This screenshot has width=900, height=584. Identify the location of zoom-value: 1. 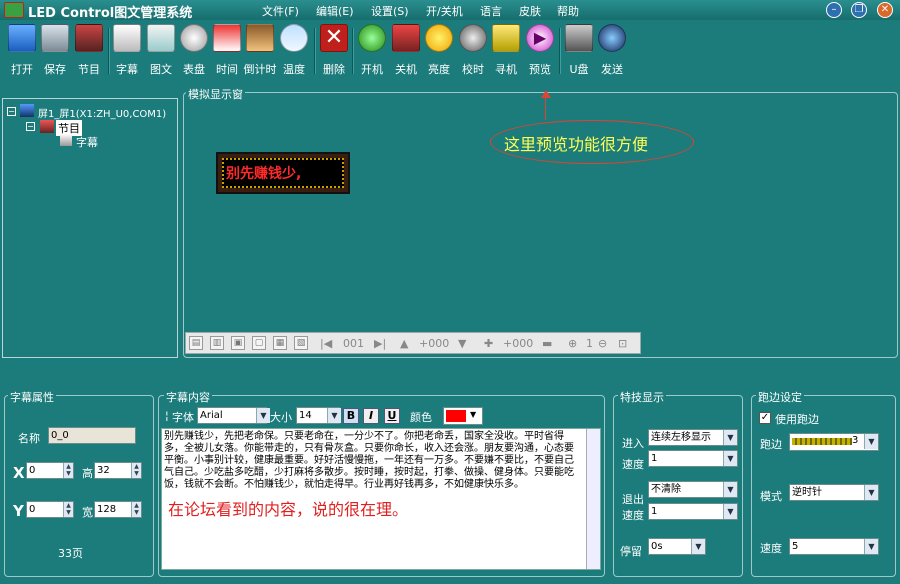
(589, 343).